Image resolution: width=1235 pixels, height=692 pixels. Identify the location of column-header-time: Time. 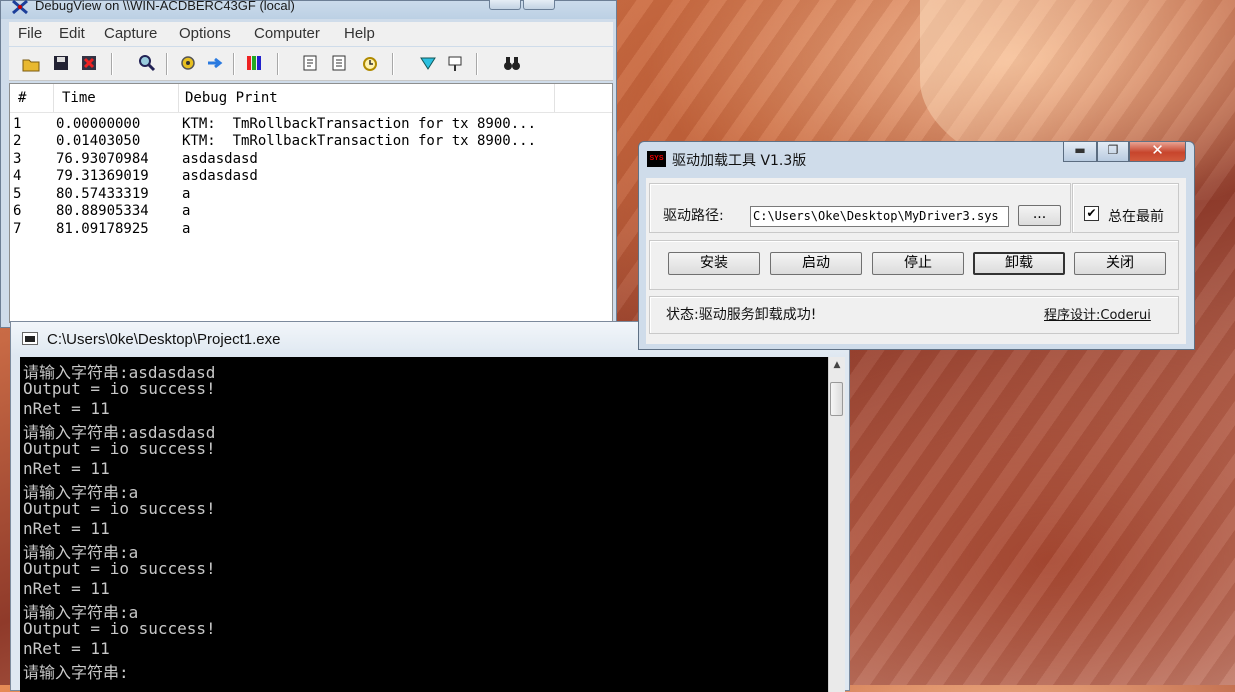
(79, 98).